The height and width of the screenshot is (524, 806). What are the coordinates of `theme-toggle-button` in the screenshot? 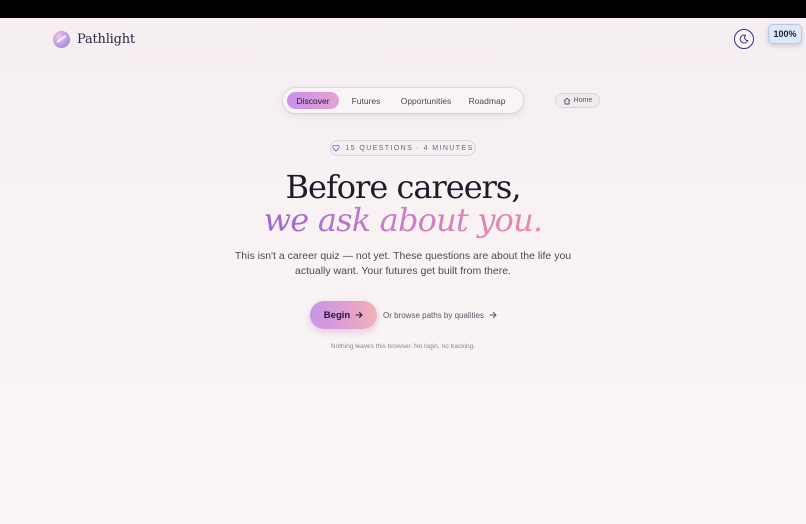 It's located at (744, 39).